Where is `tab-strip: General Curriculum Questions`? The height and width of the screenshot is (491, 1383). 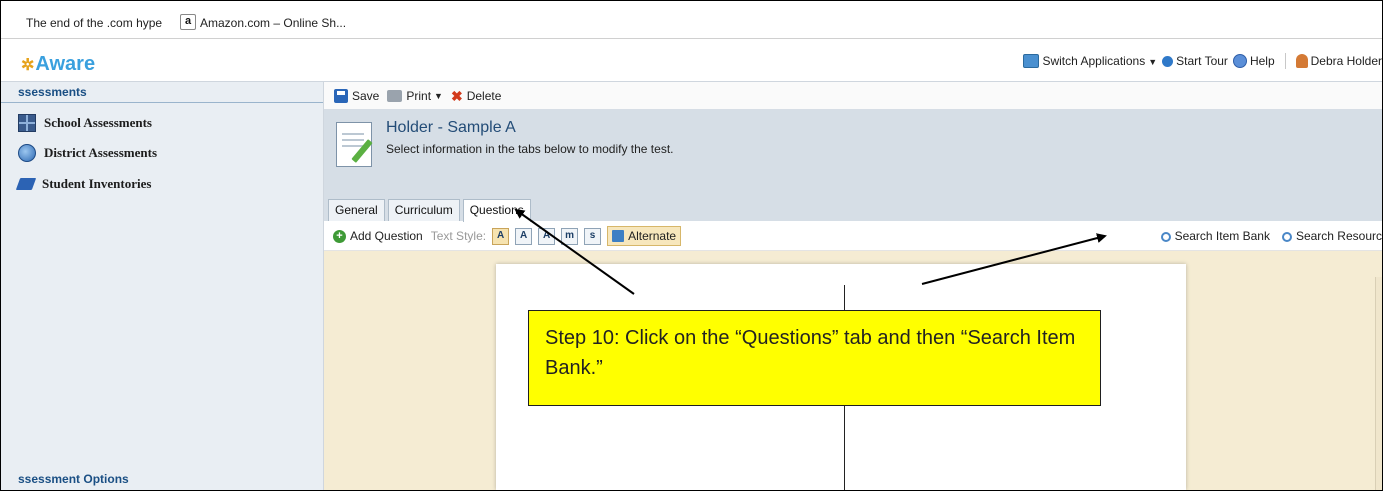
tab-strip: General Curriculum Questions is located at coordinates (429, 210).